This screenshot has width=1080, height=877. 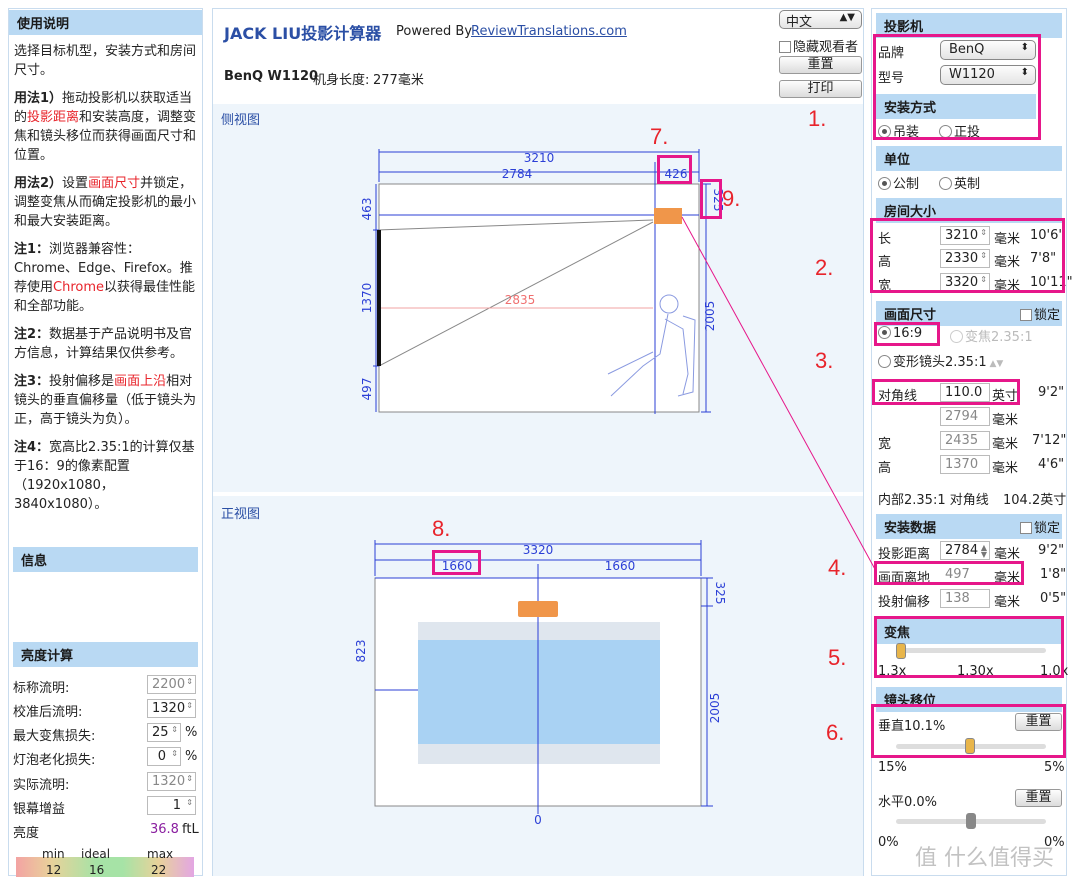 I want to click on vshift-min: 15%, so click(x=892, y=767).